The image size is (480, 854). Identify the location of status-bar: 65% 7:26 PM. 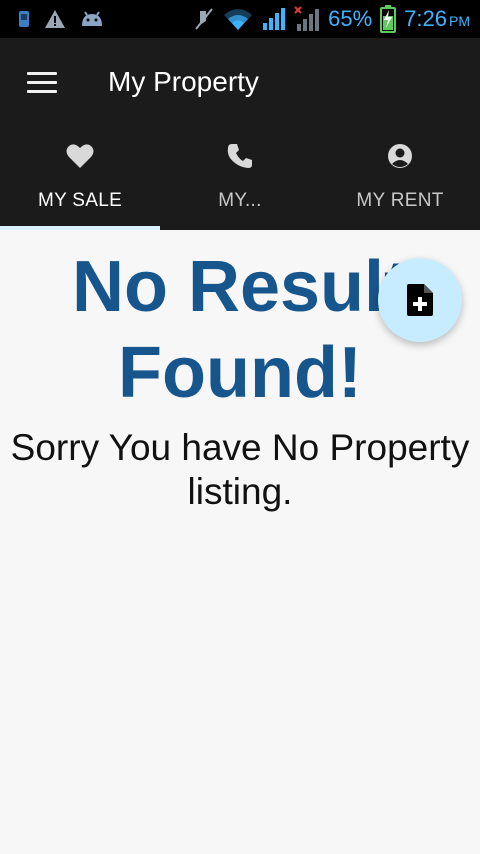
(240, 19).